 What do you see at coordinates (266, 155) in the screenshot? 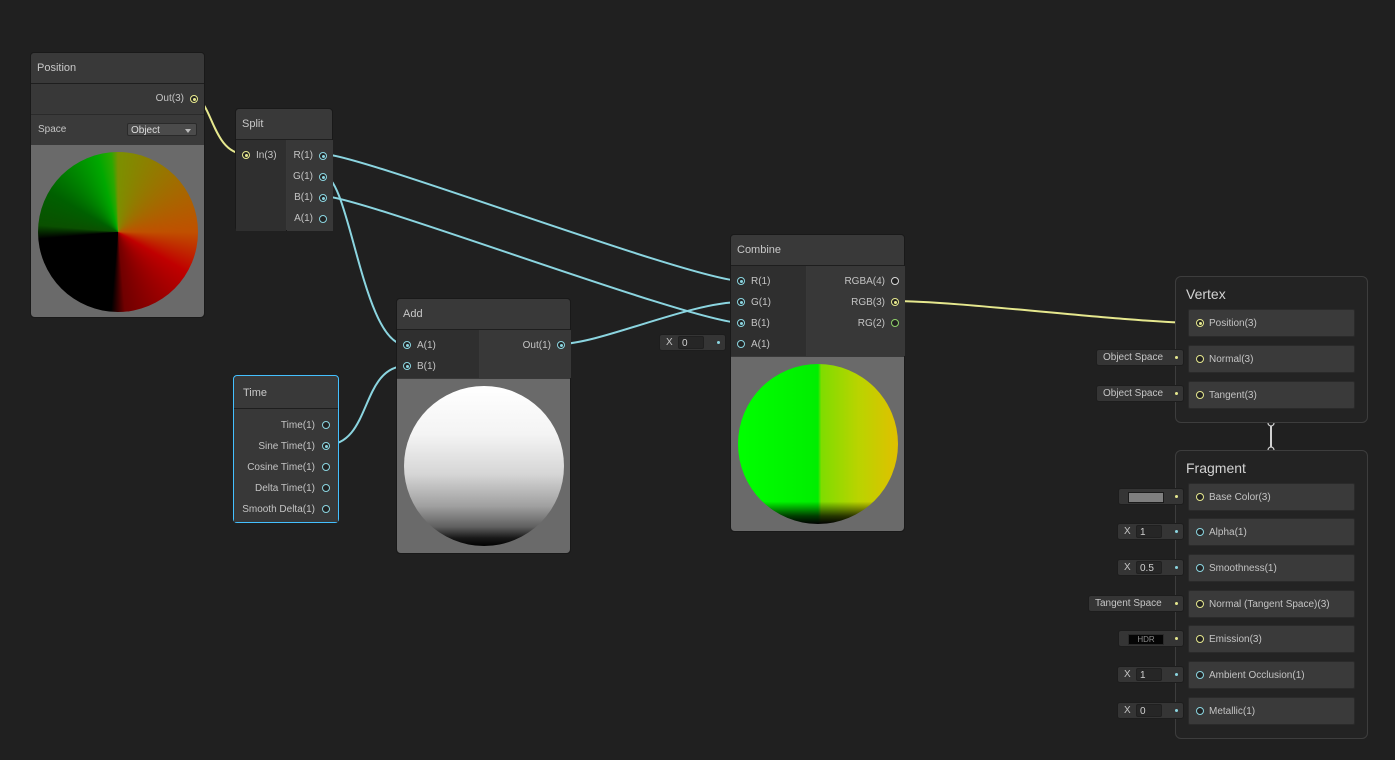
I see `input-port-in: In(3)` at bounding box center [266, 155].